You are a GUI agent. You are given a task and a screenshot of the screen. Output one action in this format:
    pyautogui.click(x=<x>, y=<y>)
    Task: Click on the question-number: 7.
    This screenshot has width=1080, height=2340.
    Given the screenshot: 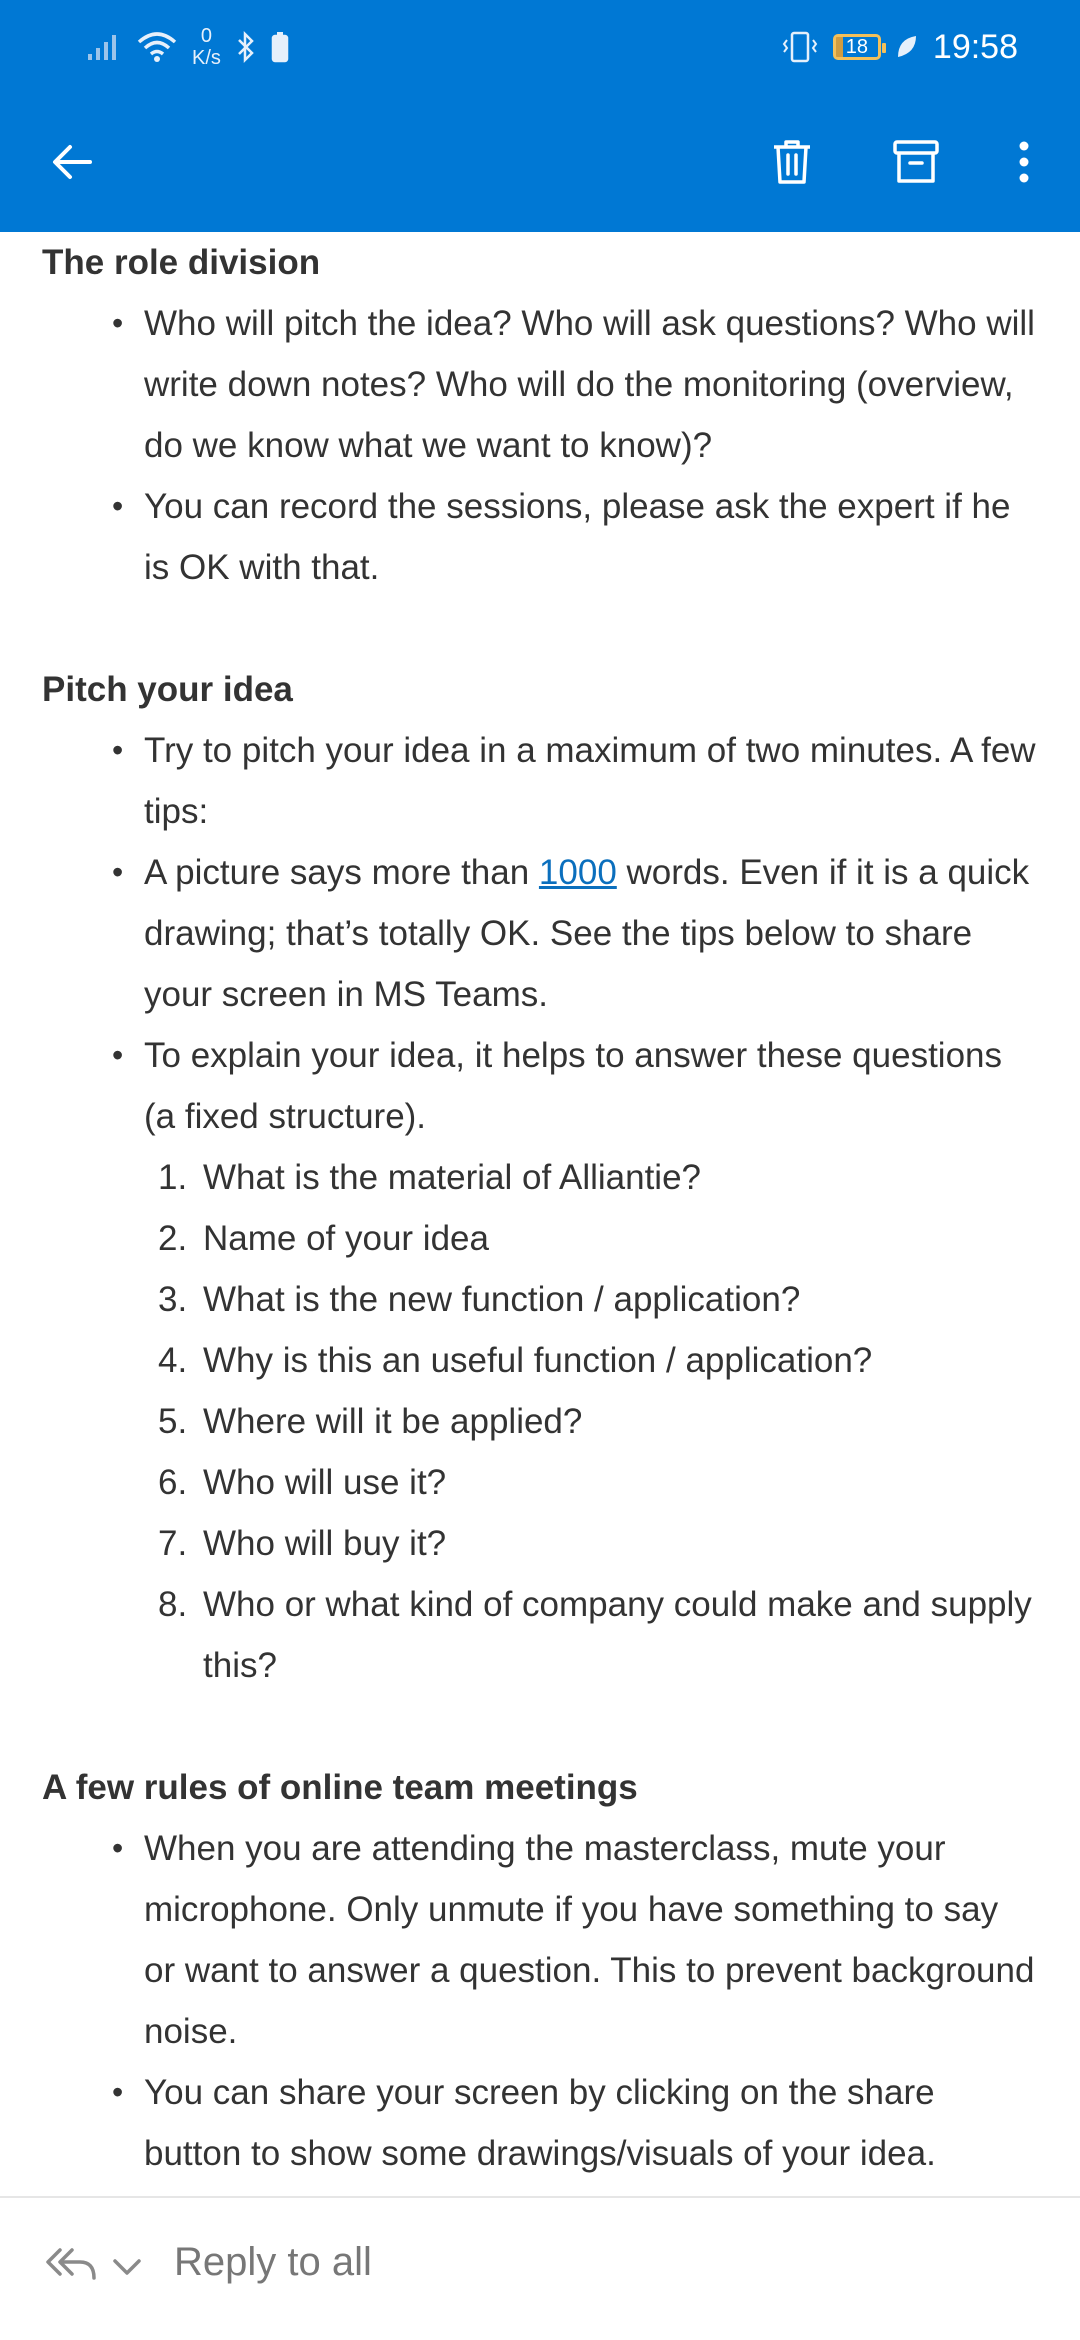 What is the action you would take?
    pyautogui.click(x=173, y=1543)
    